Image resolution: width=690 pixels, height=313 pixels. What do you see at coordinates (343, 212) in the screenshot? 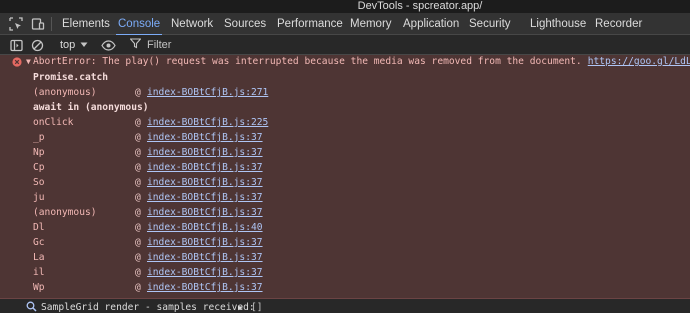
I see `stack-frame-row: (anonymous) @ index-BOBtCfjB.js:37` at bounding box center [343, 212].